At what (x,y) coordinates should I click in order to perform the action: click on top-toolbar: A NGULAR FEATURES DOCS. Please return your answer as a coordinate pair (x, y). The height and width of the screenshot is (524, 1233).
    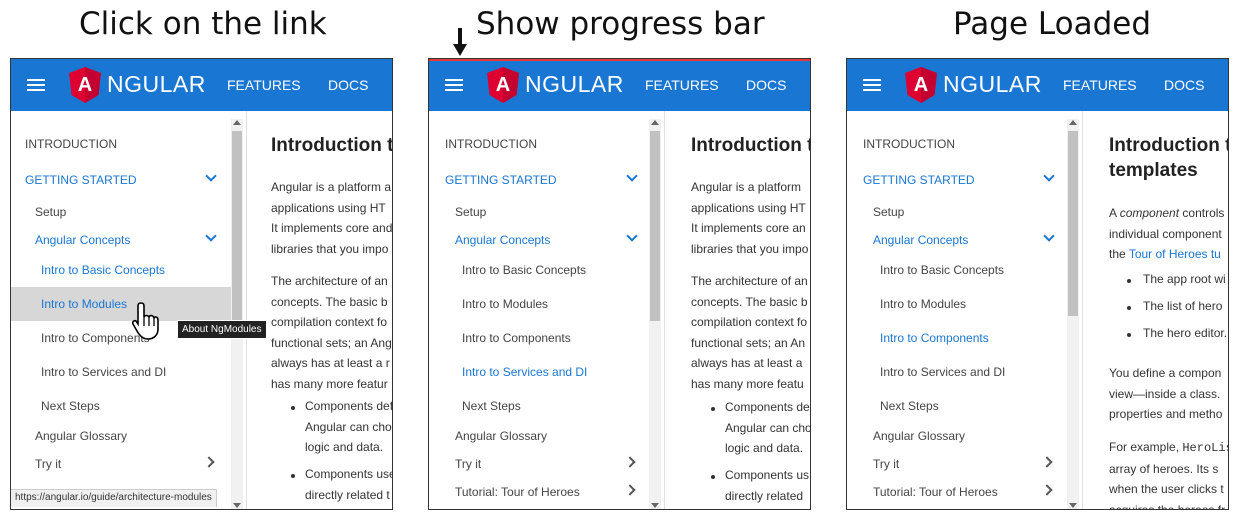
    Looking at the image, I should click on (201, 85).